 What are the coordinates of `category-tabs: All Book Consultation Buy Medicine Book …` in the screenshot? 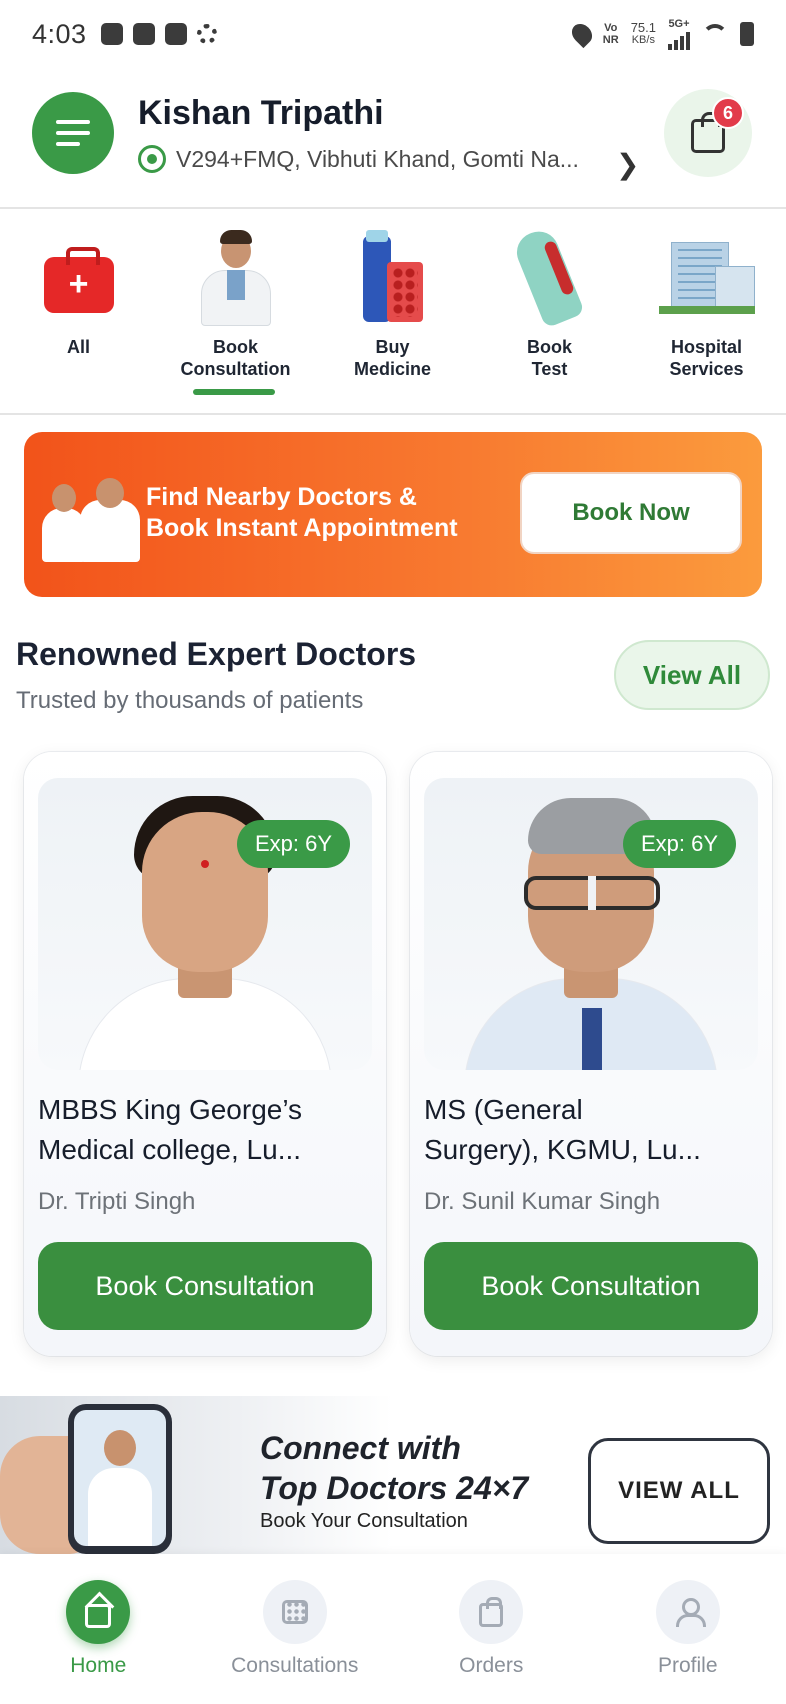 It's located at (393, 313).